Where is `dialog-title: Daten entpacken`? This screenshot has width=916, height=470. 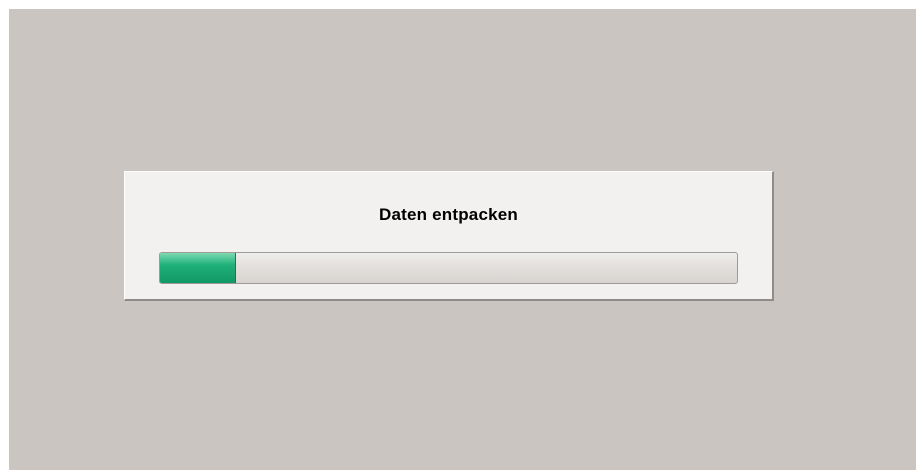
dialog-title: Daten entpacken is located at coordinates (448, 214).